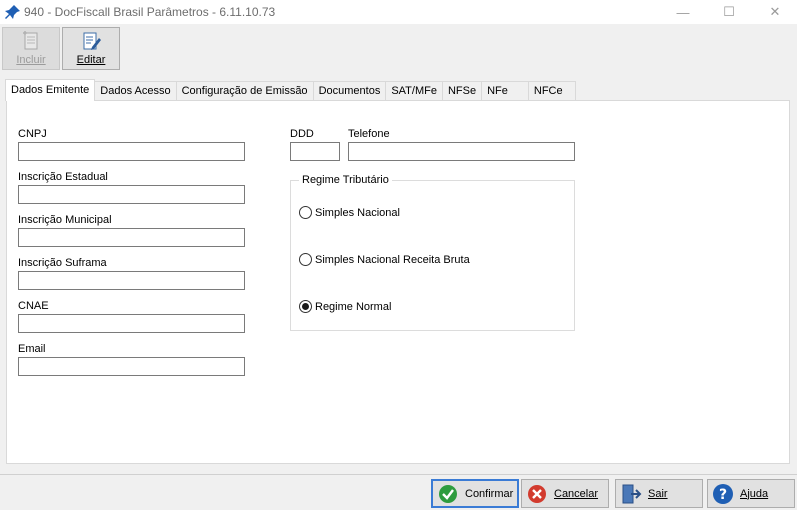 The height and width of the screenshot is (510, 797). Describe the element at coordinates (131, 237) in the screenshot. I see `inscricao-municipal-field` at that location.